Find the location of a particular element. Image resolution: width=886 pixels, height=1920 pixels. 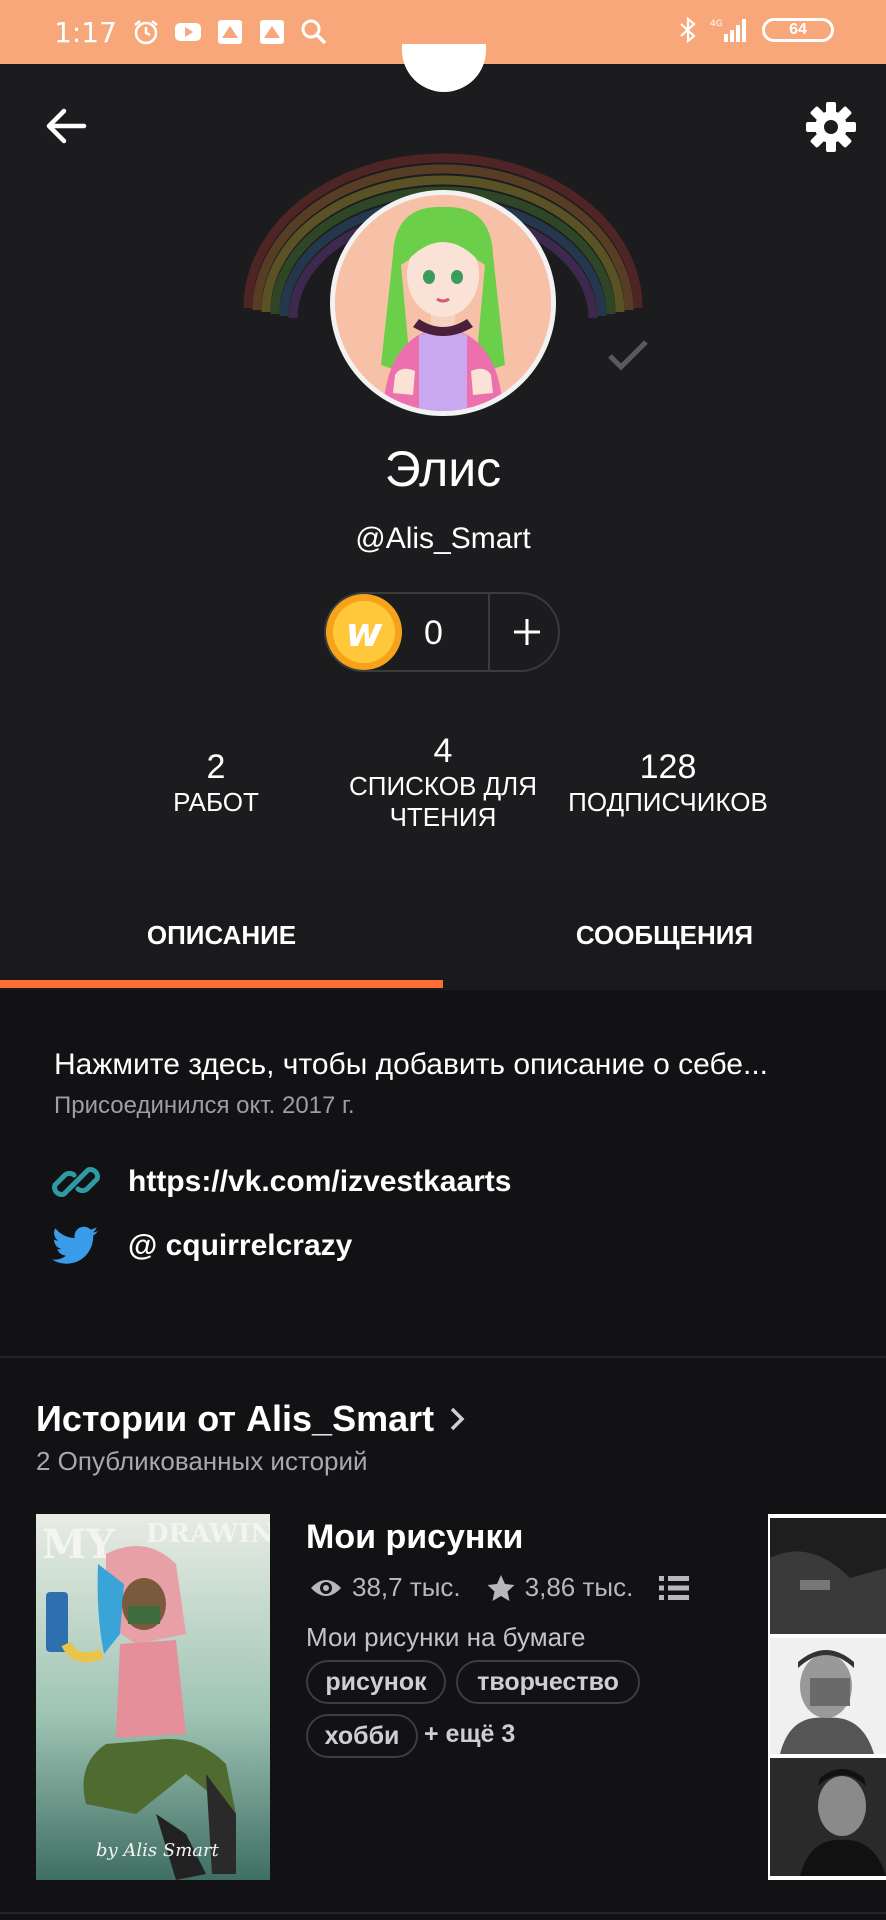

status-time: 1:17 is located at coordinates (85, 32).